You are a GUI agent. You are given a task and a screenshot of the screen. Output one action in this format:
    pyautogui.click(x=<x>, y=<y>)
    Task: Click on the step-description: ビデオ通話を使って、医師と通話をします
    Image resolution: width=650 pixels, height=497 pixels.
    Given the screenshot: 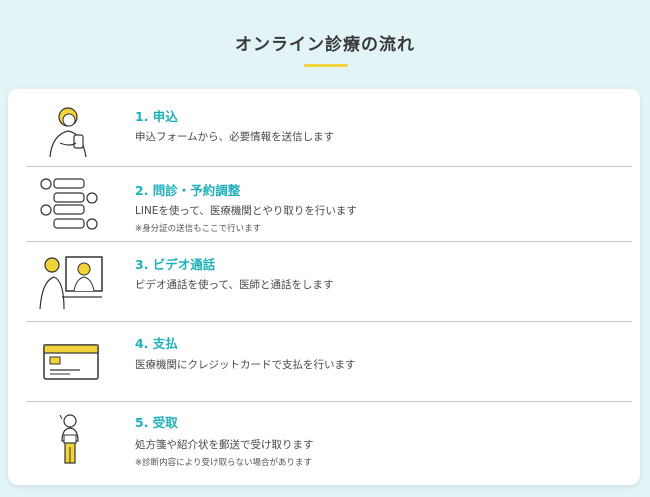 What is the action you would take?
    pyautogui.click(x=234, y=285)
    